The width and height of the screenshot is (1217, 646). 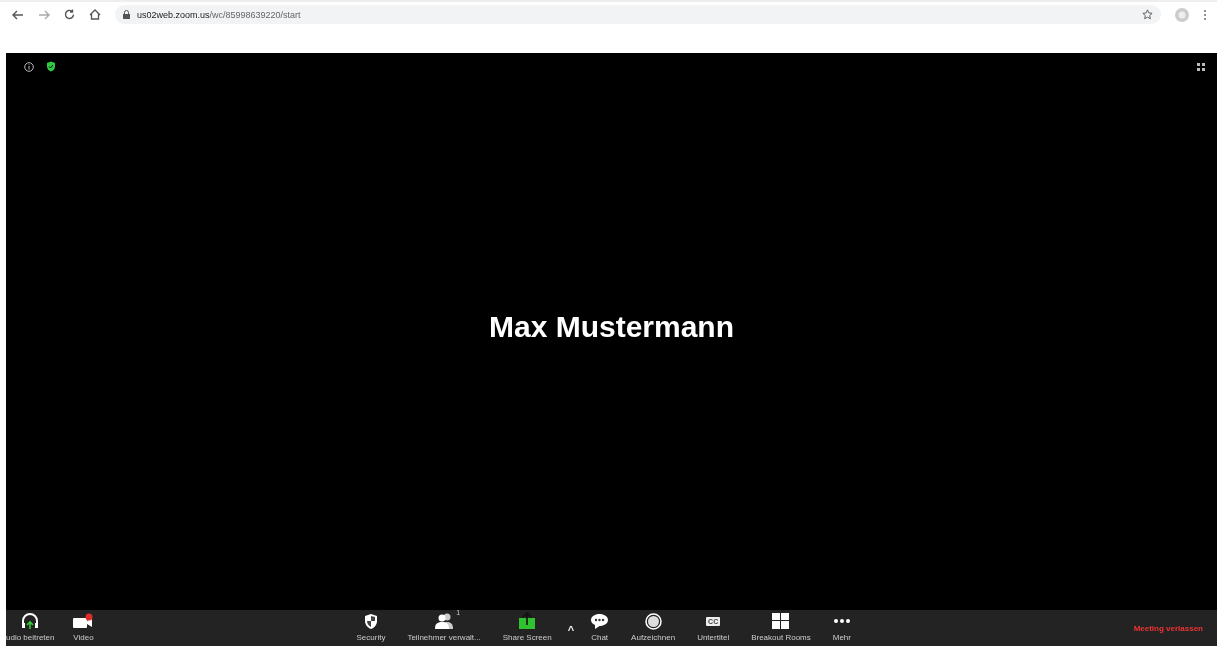 I want to click on people-icon, so click(x=444, y=621).